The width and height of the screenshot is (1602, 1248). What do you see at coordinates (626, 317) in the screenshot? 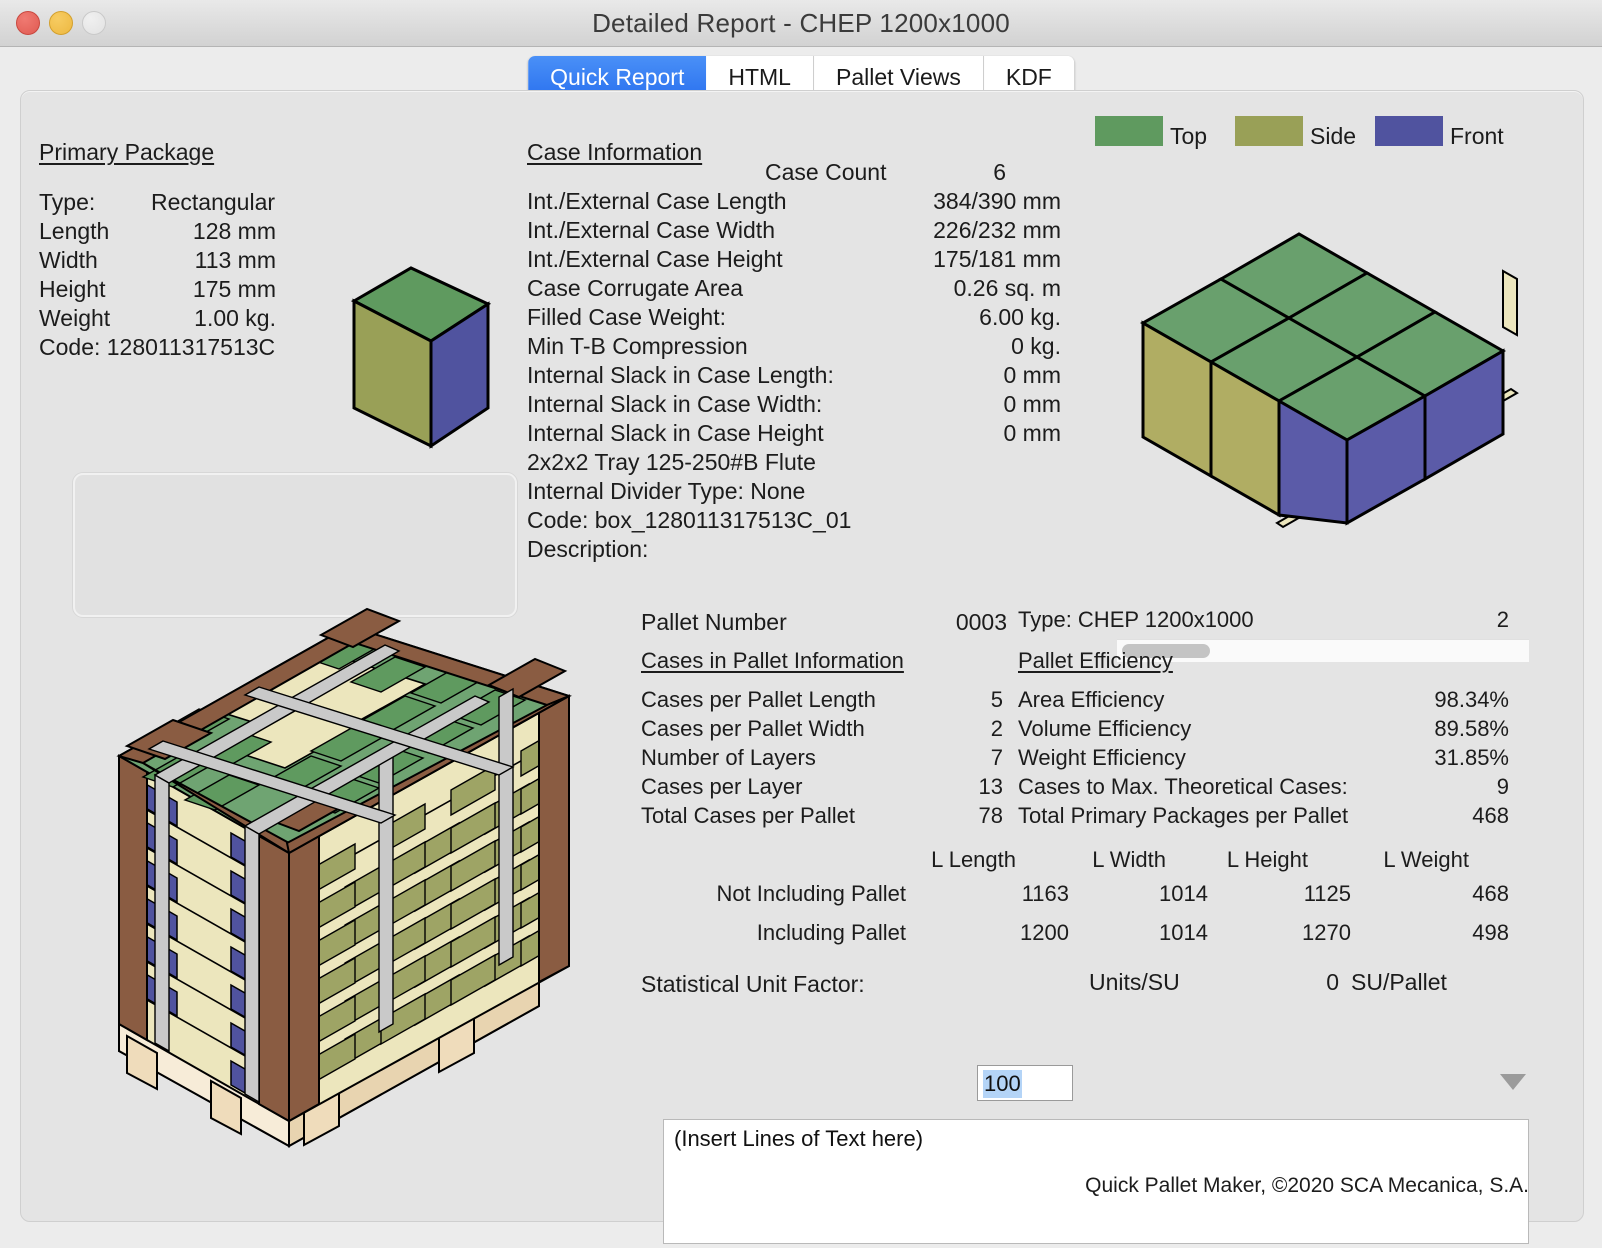
I see `ci-row-4-label: Filled Case Weight:` at bounding box center [626, 317].